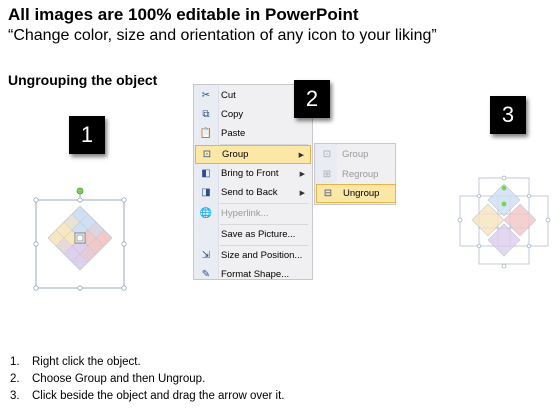  What do you see at coordinates (206, 173) in the screenshot?
I see `bring-to-front-icon: ◧` at bounding box center [206, 173].